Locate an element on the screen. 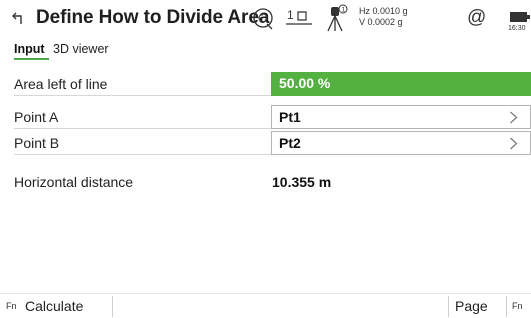  point-b-value: Pt2 is located at coordinates (290, 143).